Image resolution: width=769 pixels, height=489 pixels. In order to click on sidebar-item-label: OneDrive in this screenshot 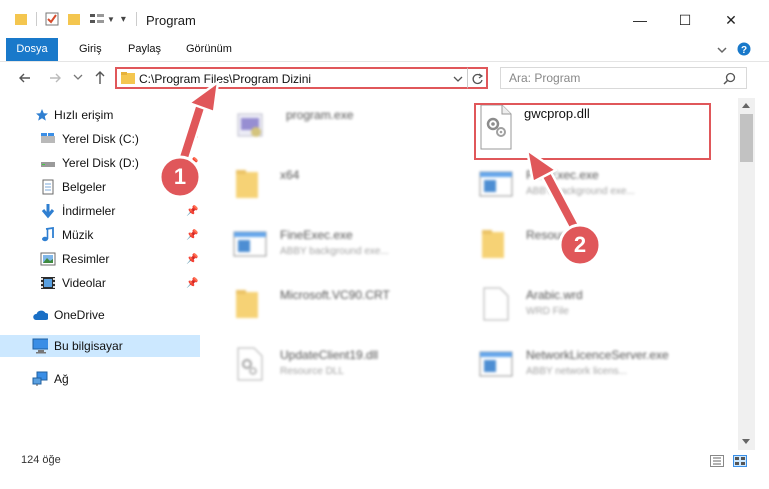, I will do `click(79, 315)`.